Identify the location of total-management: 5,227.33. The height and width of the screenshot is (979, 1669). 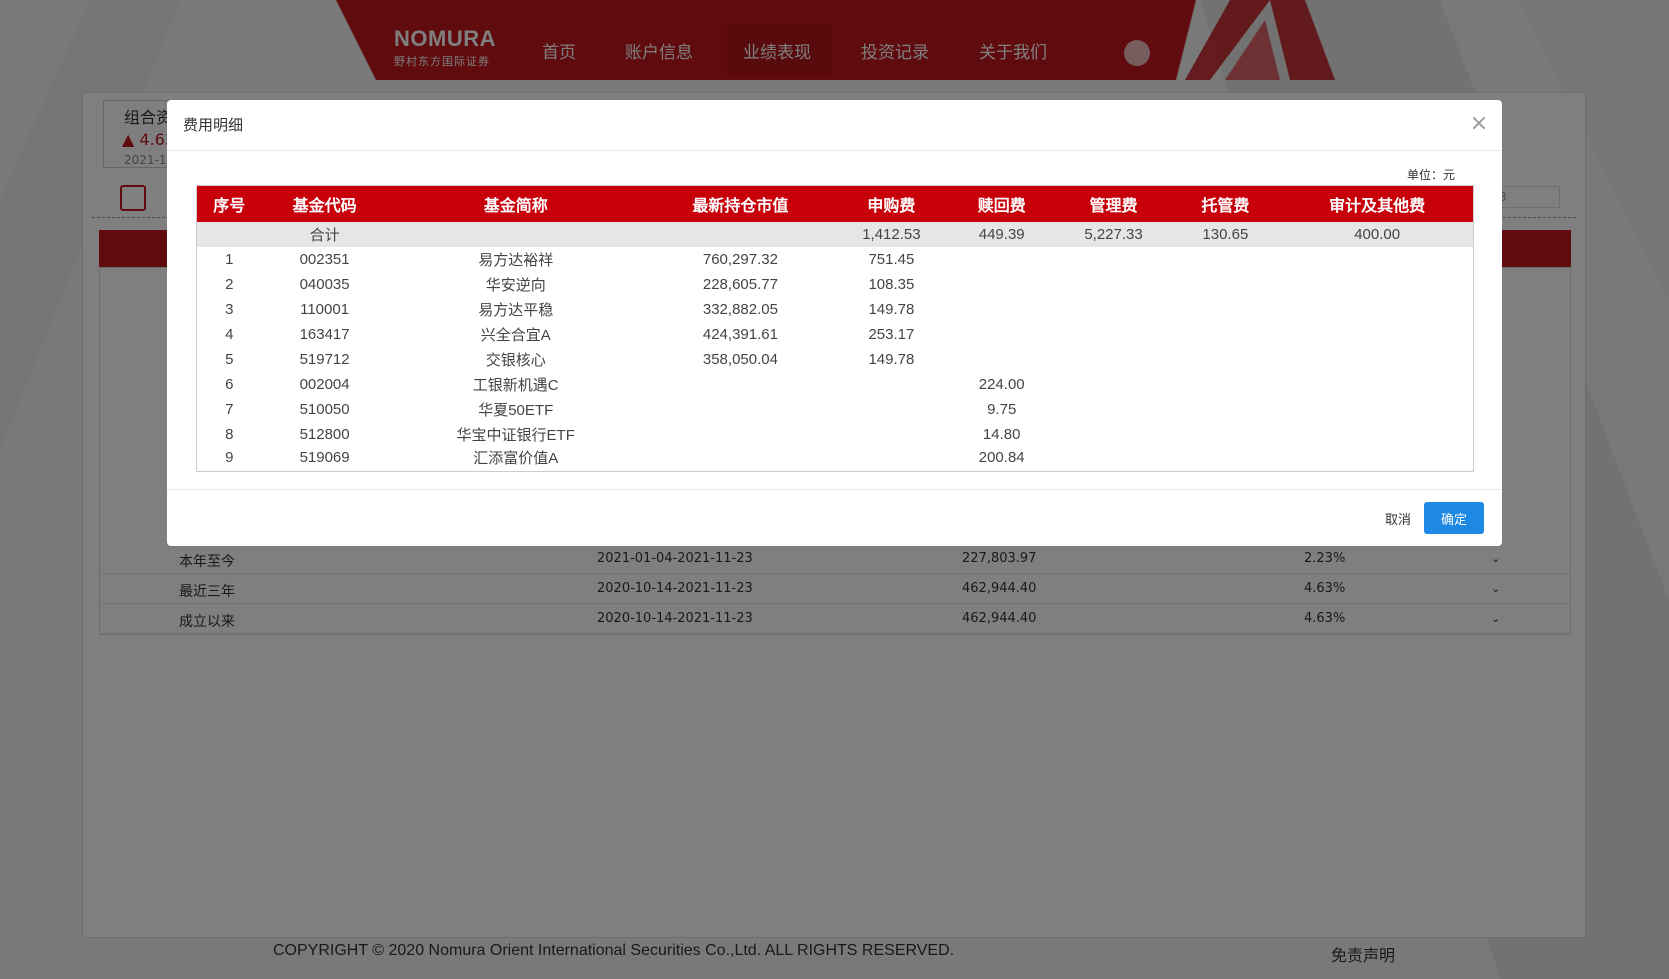
(1113, 234).